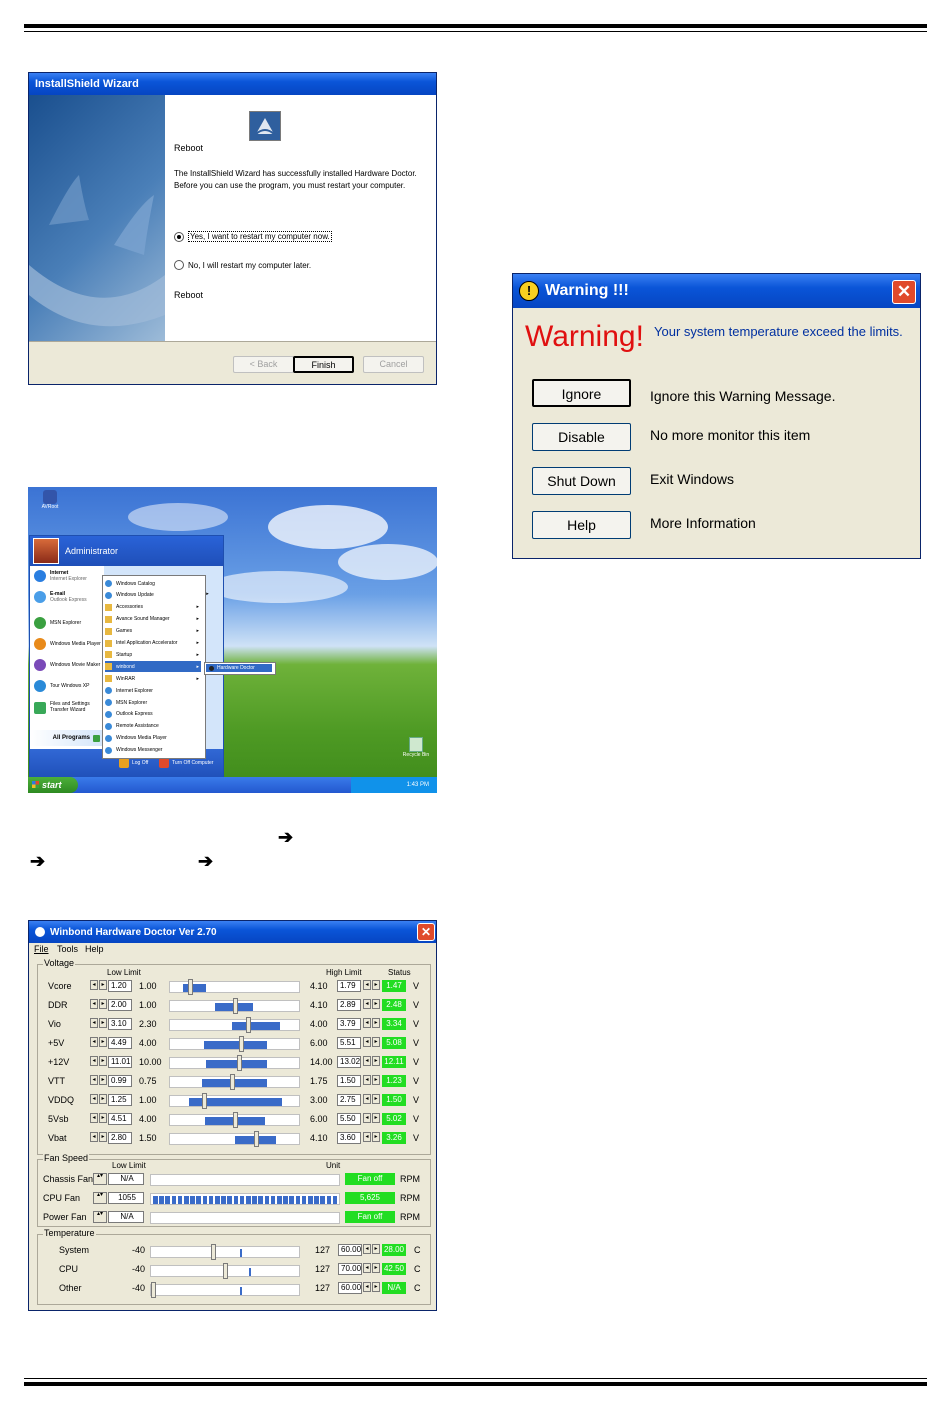 This screenshot has height=1411, width=950. I want to click on turn-off-button: Turn Off Computer, so click(186, 763).